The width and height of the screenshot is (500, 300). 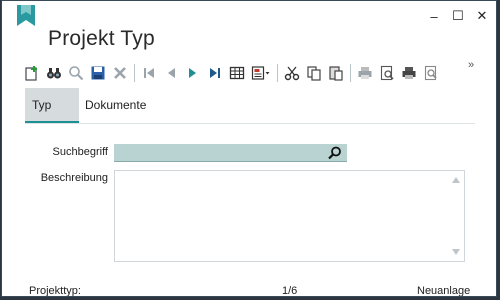 I want to click on form-layout-button, so click(x=261, y=73).